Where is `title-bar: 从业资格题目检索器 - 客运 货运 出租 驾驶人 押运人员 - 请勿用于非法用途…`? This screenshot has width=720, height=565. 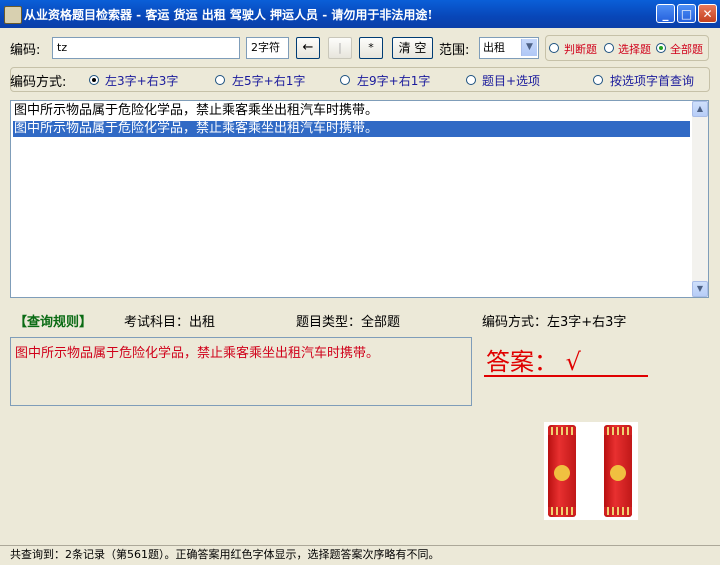
title-bar: 从业资格题目检索器 - 客运 货运 出租 驾驶人 押运人员 - 请勿用于非法用途… is located at coordinates (360, 14).